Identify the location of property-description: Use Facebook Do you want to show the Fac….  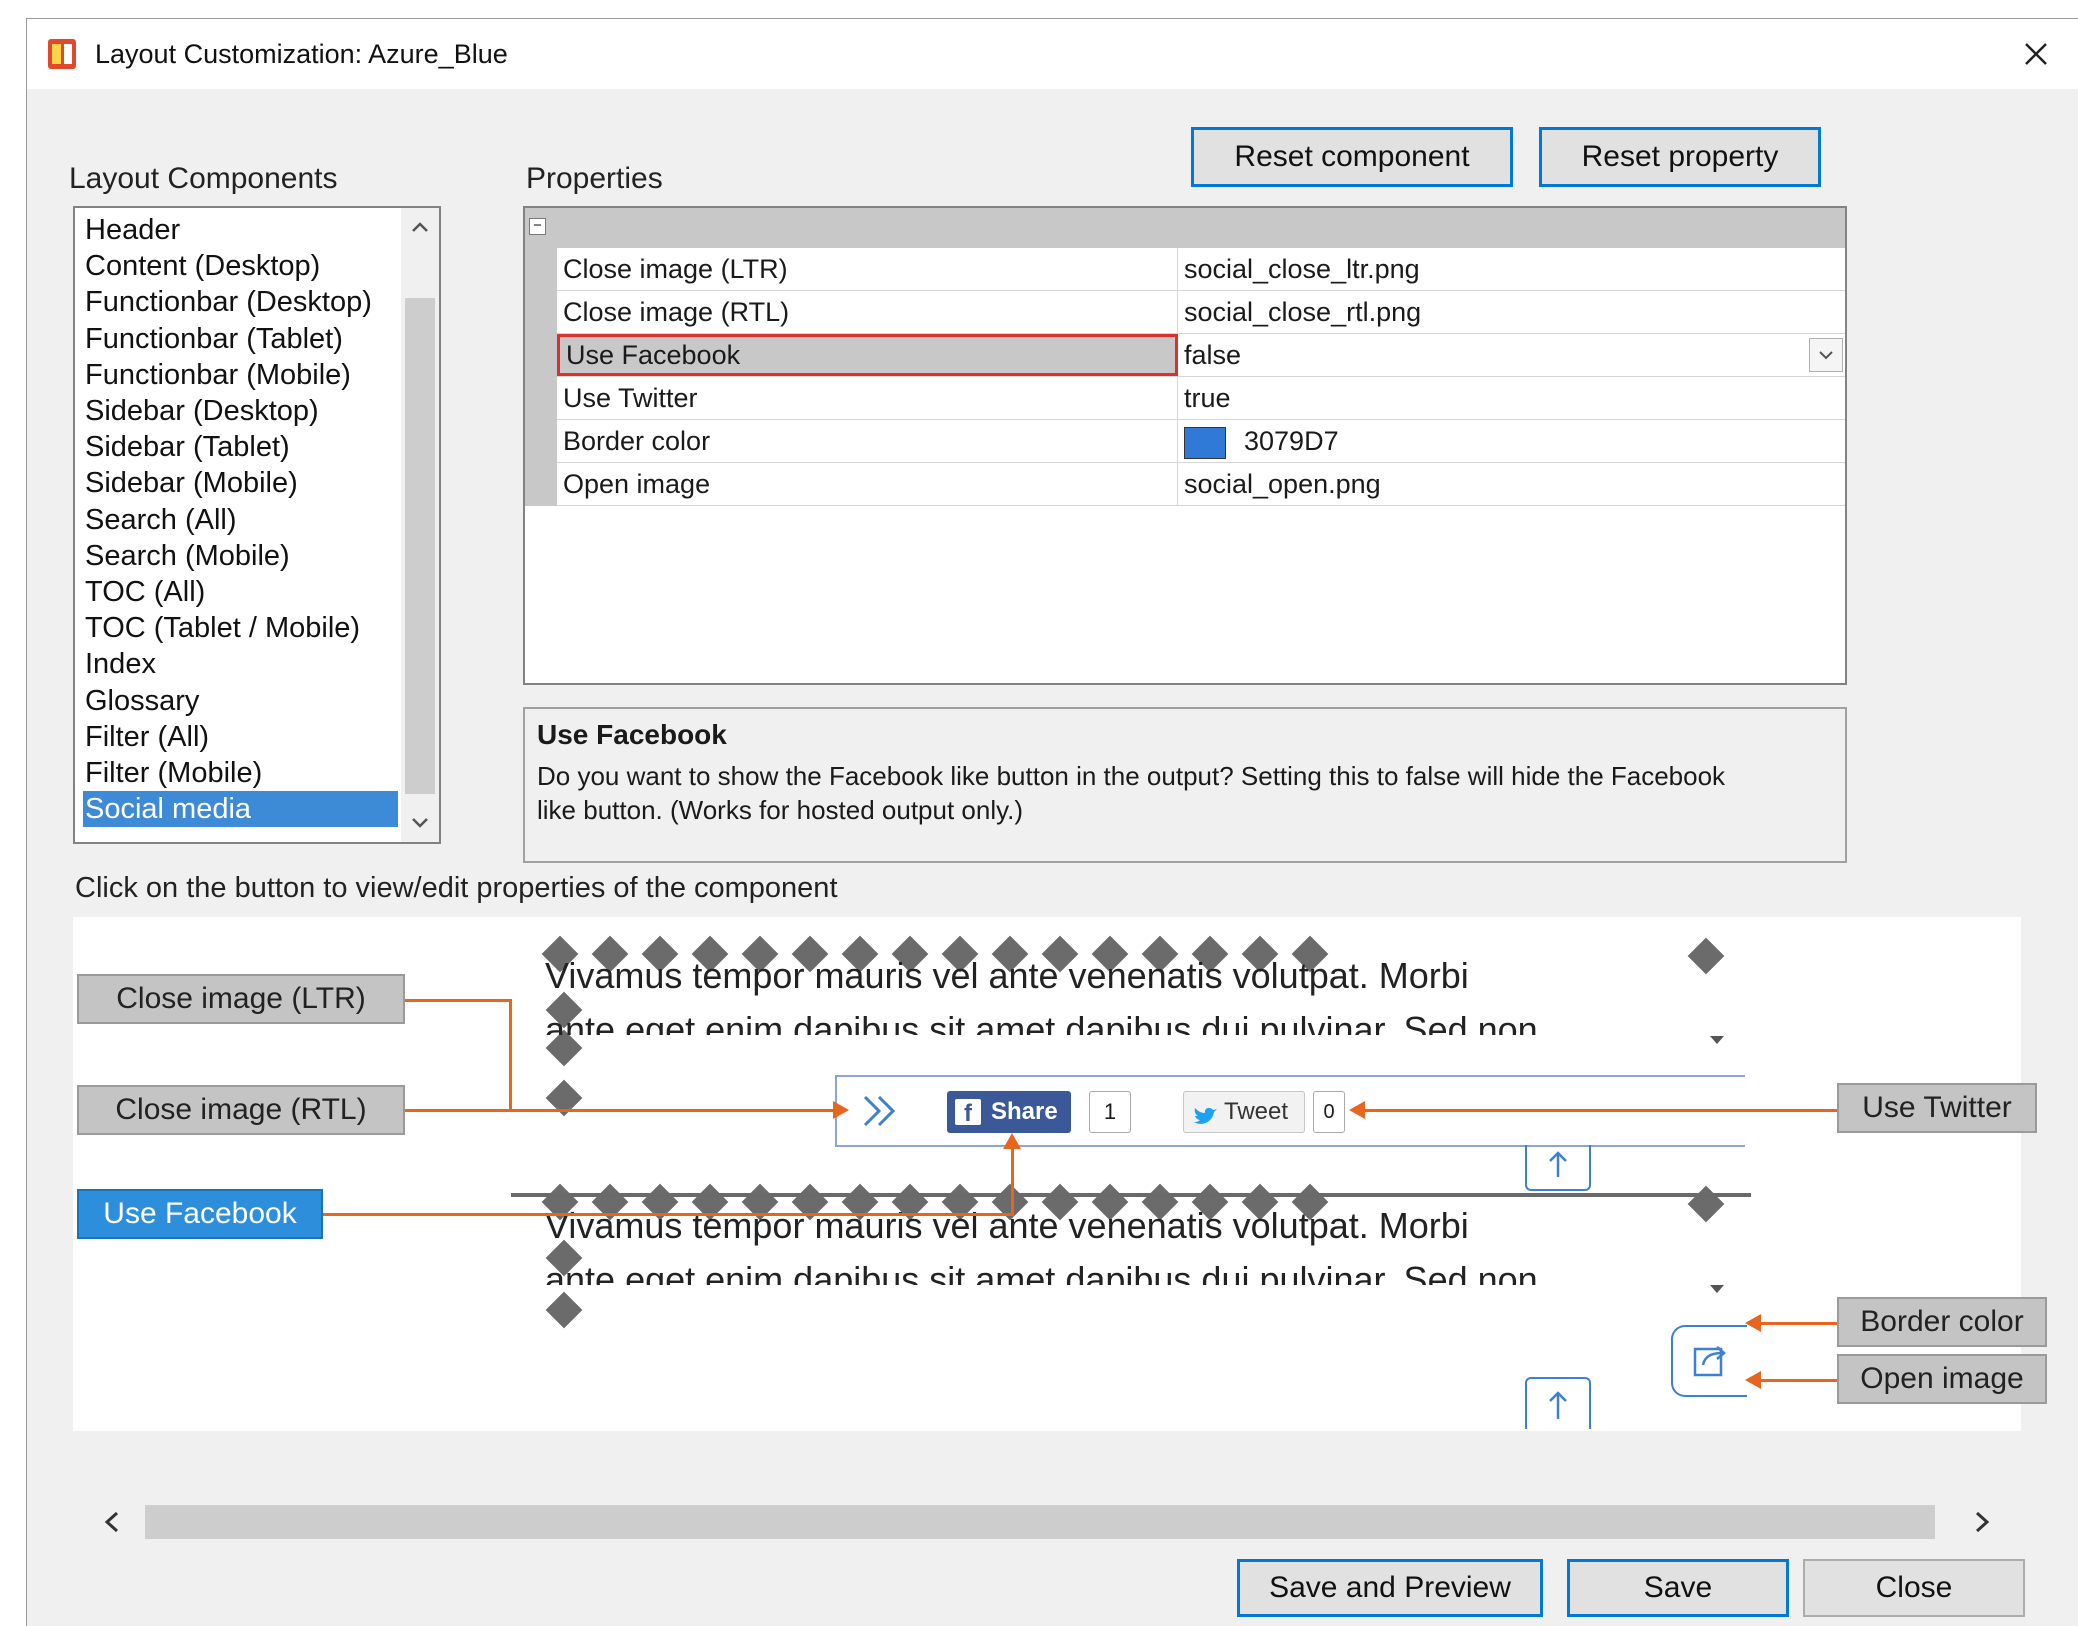
(1185, 785).